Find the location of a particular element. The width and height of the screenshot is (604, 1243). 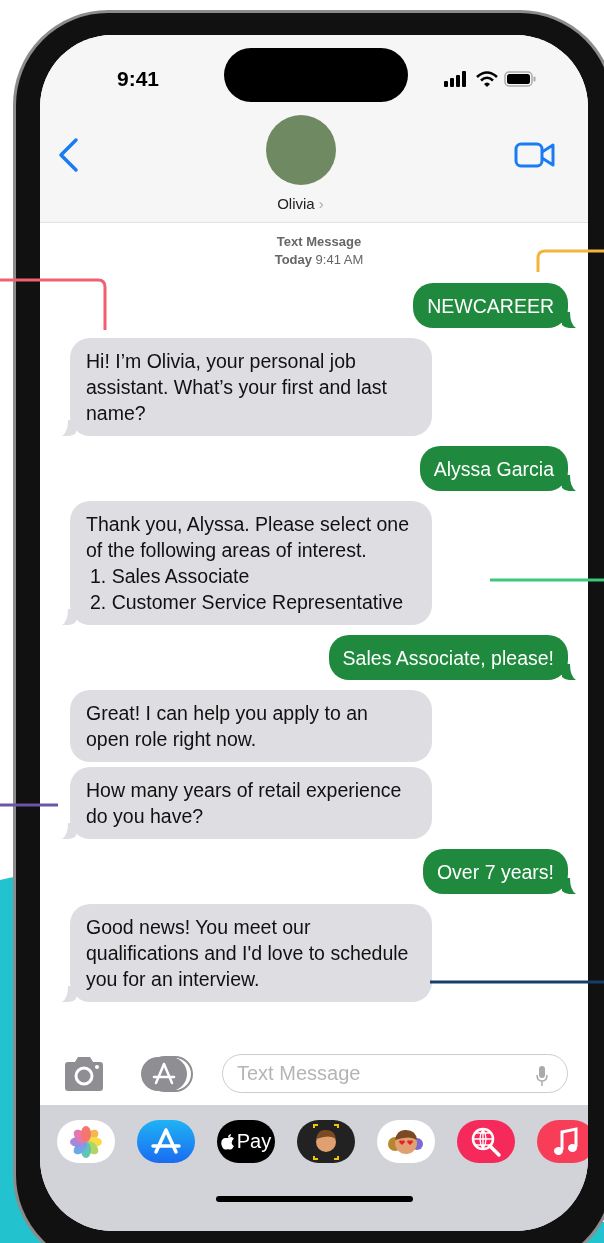

back-icon is located at coordinates (68, 155).